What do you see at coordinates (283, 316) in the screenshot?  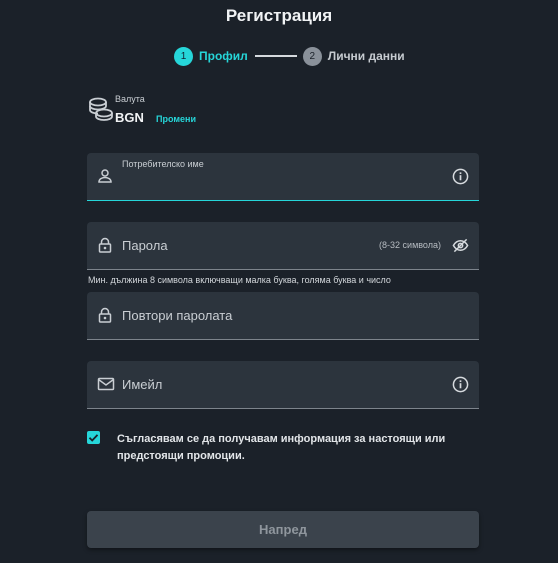 I see `repeat-password-field: Повтори паролата` at bounding box center [283, 316].